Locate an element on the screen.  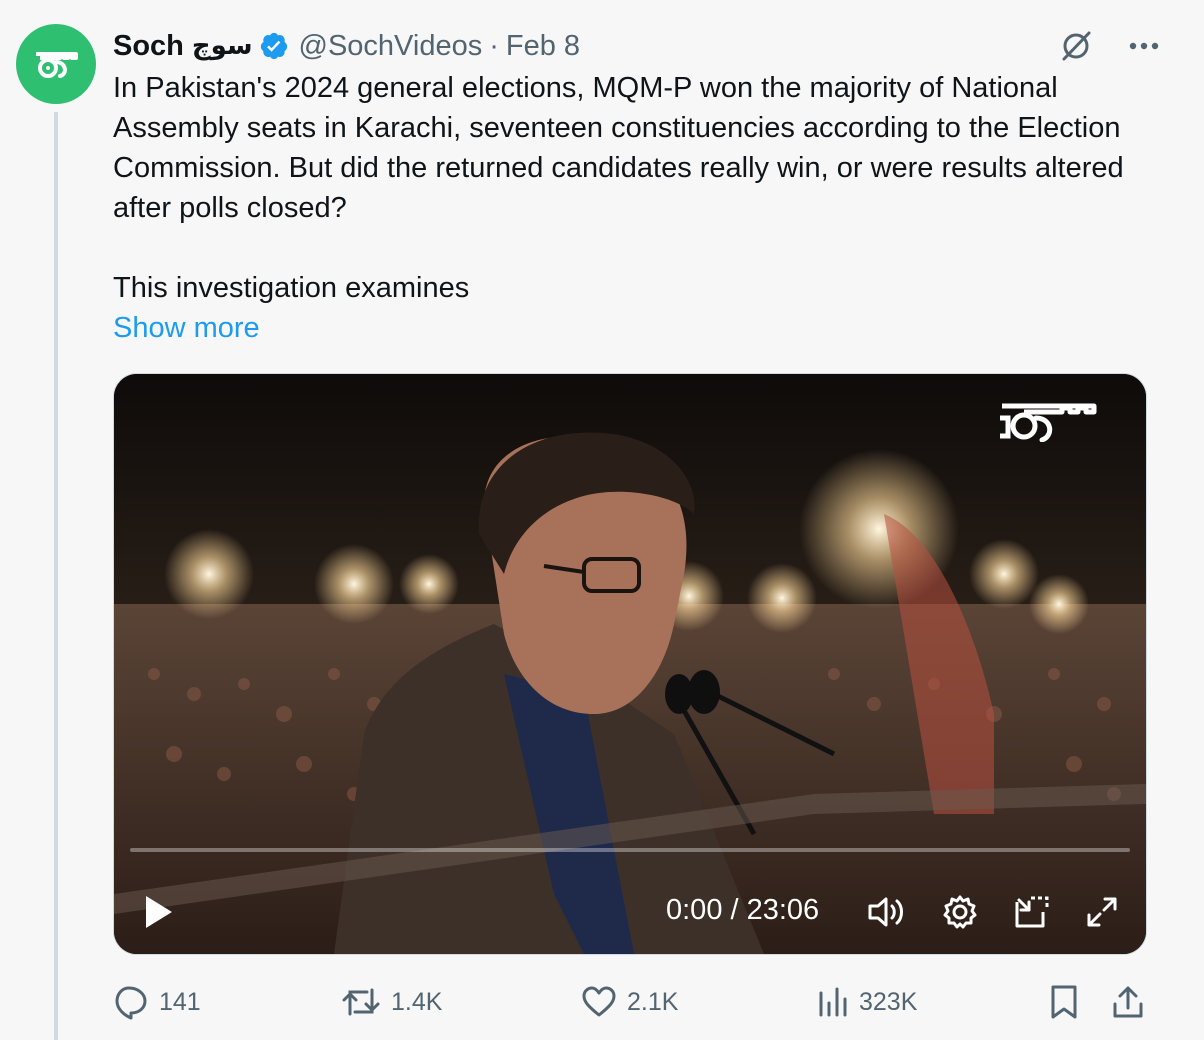
more-button is located at coordinates (1144, 46).